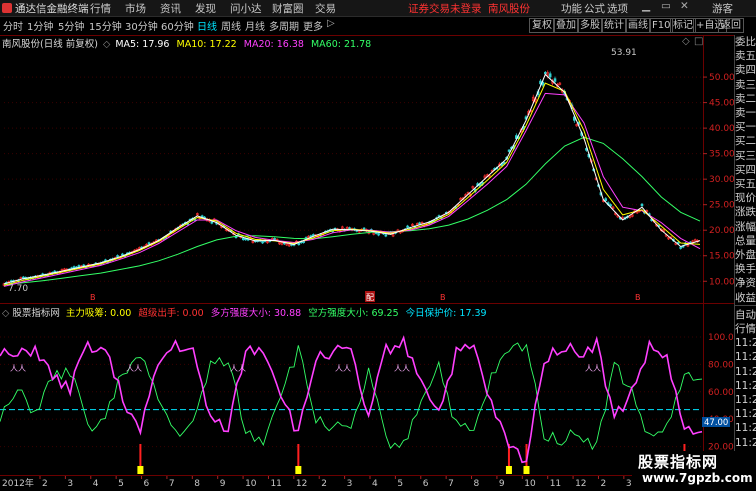 The image size is (756, 491). I want to click on menu-options: 选项, so click(617, 8).